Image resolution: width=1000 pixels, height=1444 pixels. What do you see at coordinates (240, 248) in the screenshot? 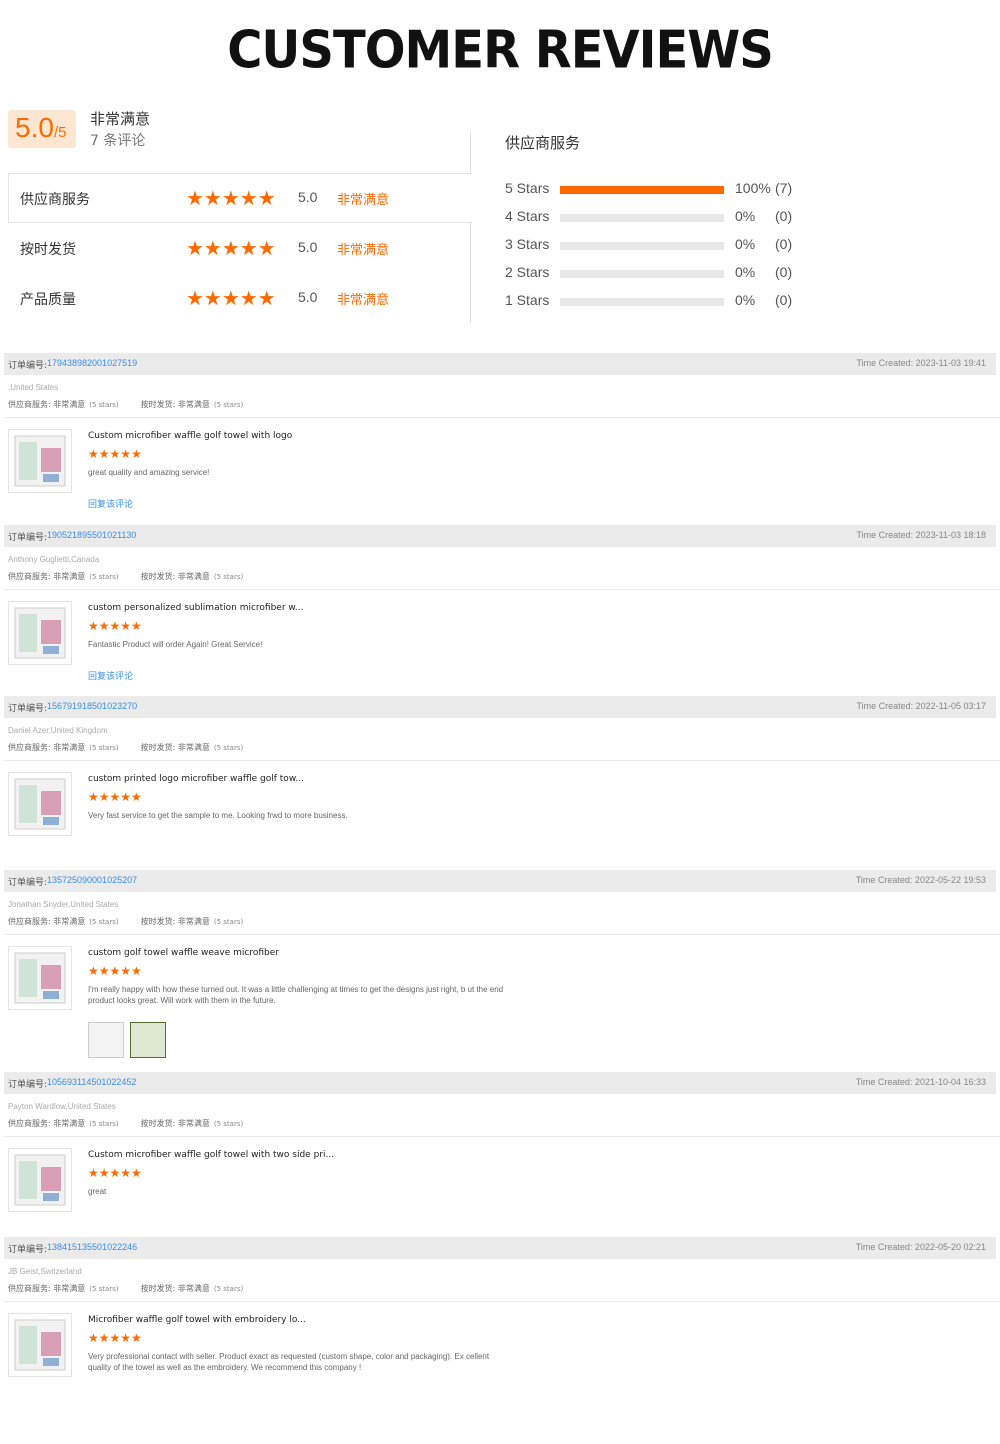
I see `rating-row-on-time-delivery: 按时发货 ★★★★★ 5.0 非常满意` at bounding box center [240, 248].